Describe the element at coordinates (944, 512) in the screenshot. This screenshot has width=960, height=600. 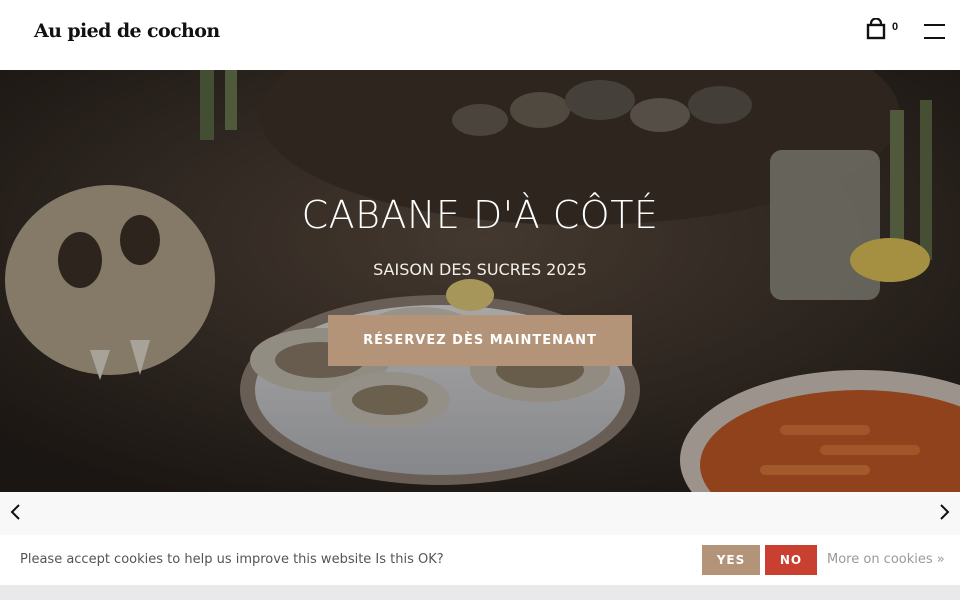
I see `chevron-right-icon` at that location.